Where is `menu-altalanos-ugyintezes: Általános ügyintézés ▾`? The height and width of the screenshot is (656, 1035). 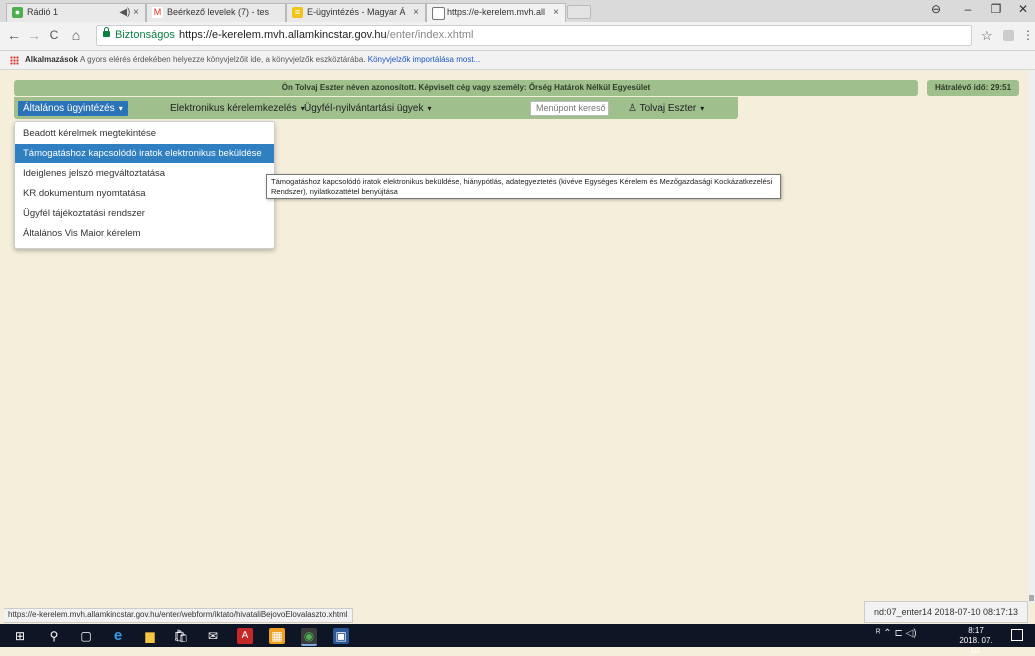
menu-altalanos-ugyintezes: Általános ügyintézés ▾ is located at coordinates (73, 108).